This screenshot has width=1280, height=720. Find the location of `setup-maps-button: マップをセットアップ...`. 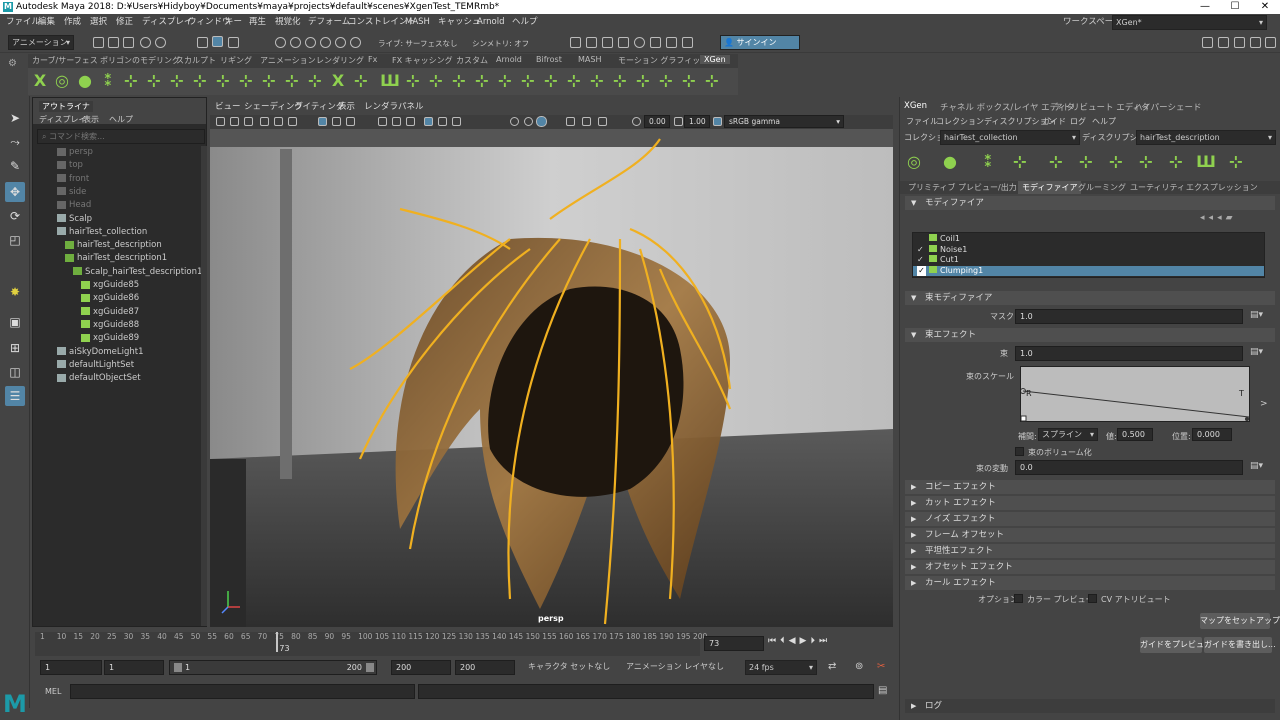

setup-maps-button: マップをセットアップ... is located at coordinates (1240, 621).